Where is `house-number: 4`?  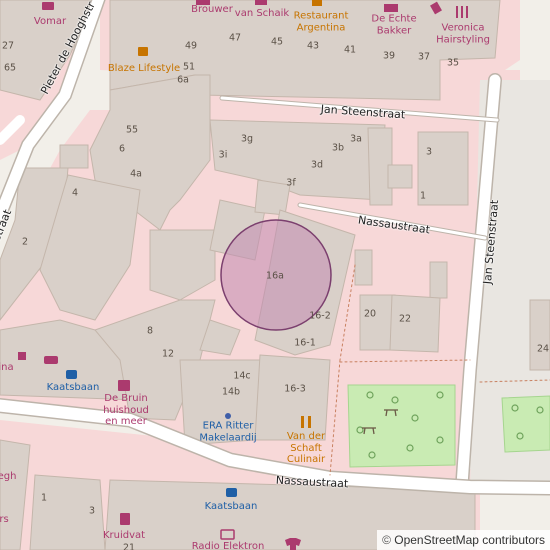 house-number: 4 is located at coordinates (75, 193).